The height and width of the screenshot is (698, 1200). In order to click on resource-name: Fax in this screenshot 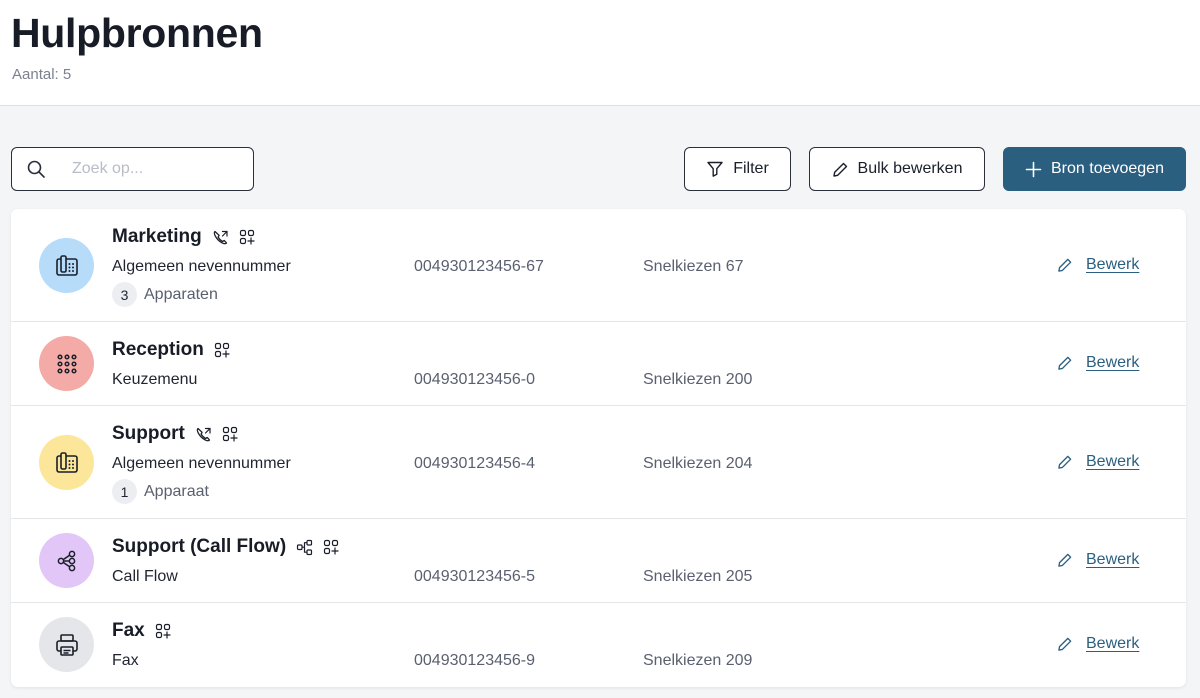, I will do `click(128, 630)`.